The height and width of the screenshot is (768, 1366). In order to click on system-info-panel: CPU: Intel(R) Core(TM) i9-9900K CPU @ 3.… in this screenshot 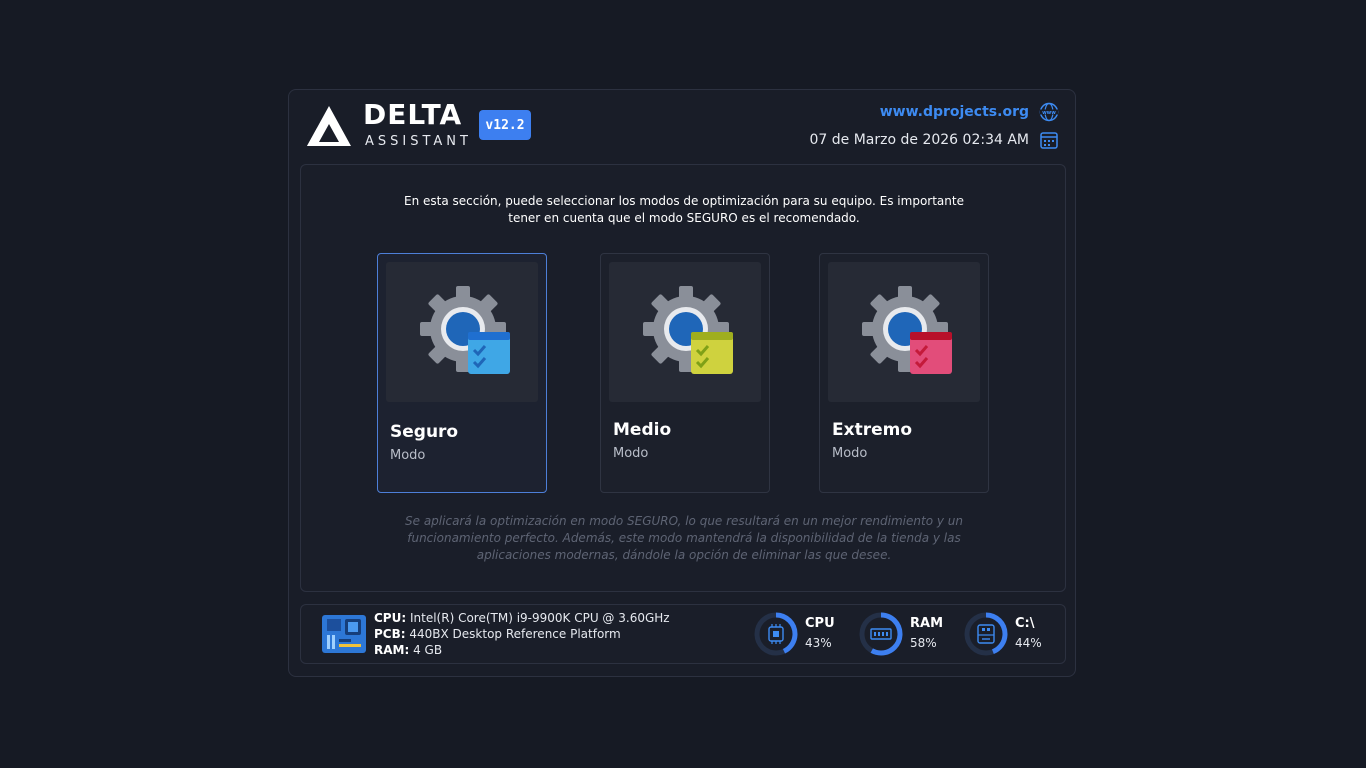, I will do `click(683, 634)`.